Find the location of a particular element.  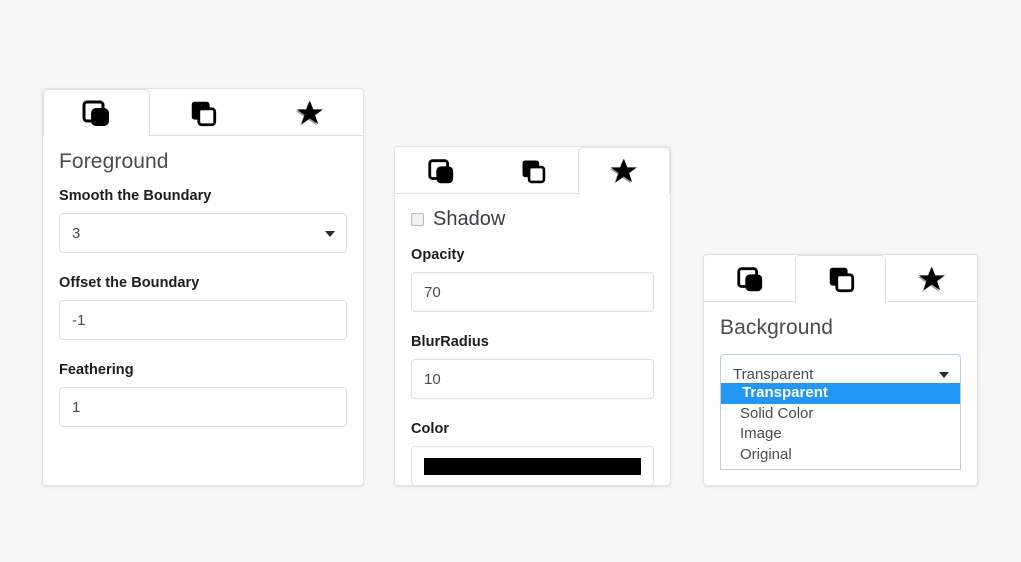

background-select-value: Transparent is located at coordinates (773, 374).